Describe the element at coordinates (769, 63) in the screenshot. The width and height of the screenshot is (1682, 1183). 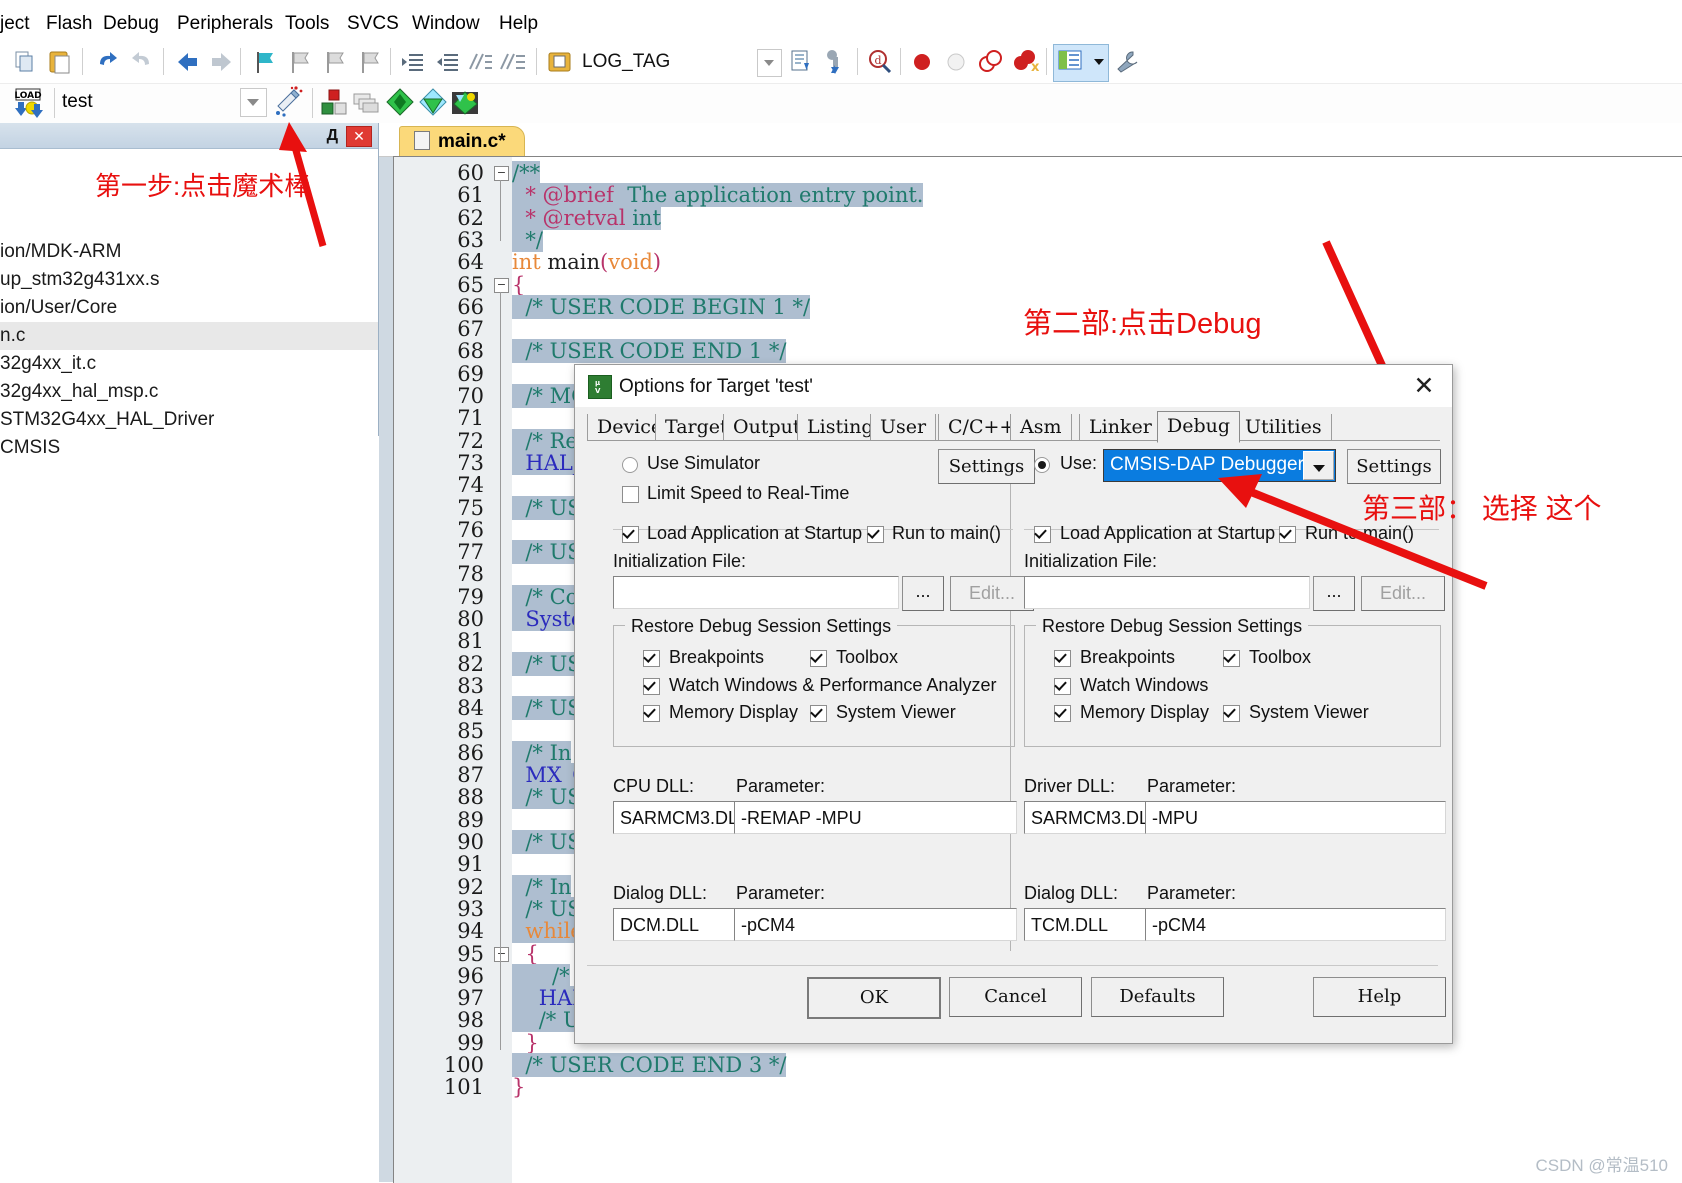
I see `log-tag-dropdown-button` at that location.